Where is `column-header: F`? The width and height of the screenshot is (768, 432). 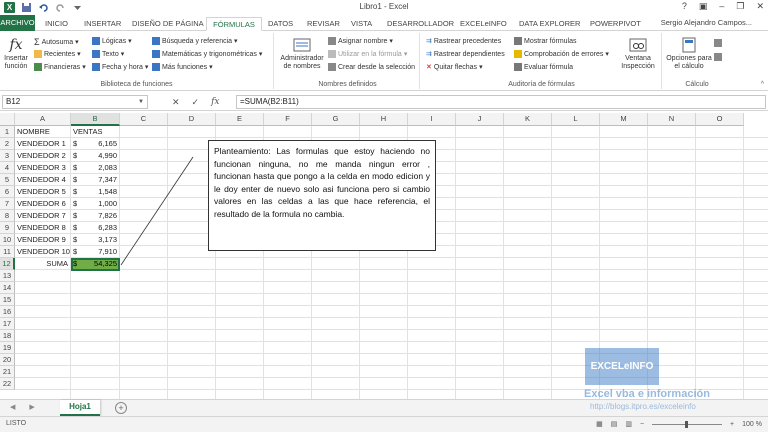 column-header: F is located at coordinates (288, 119).